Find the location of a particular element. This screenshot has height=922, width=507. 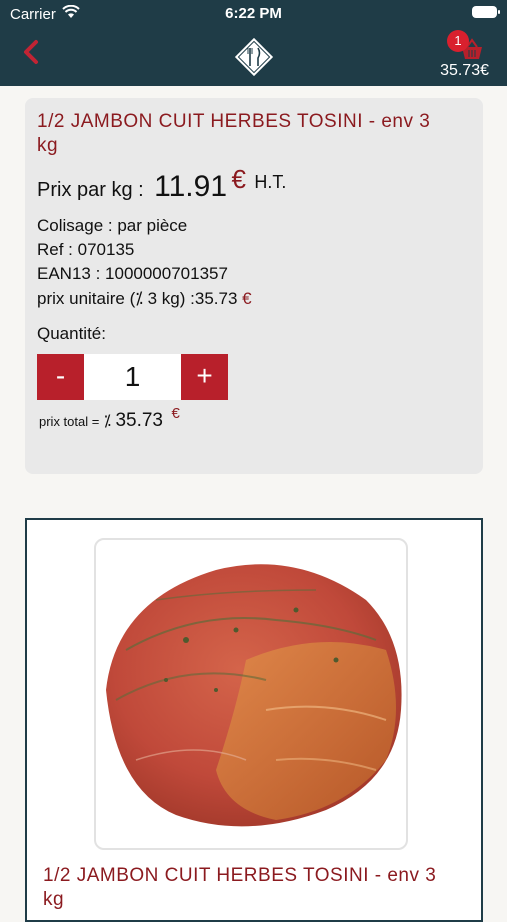

ref-text: Ref : 070135 is located at coordinates (86, 249).